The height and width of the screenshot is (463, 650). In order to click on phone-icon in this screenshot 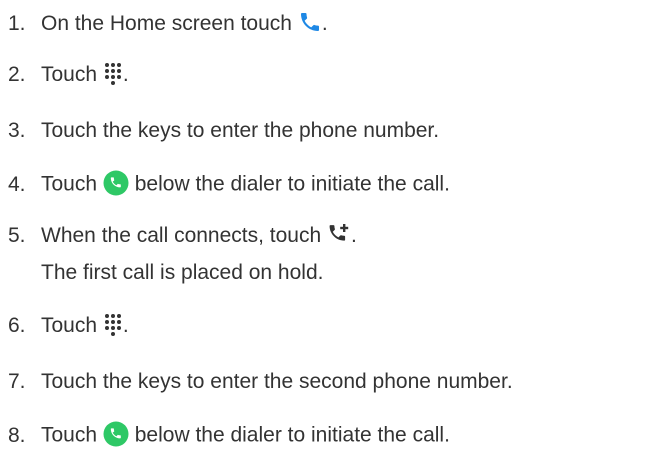, I will do `click(310, 22)`.